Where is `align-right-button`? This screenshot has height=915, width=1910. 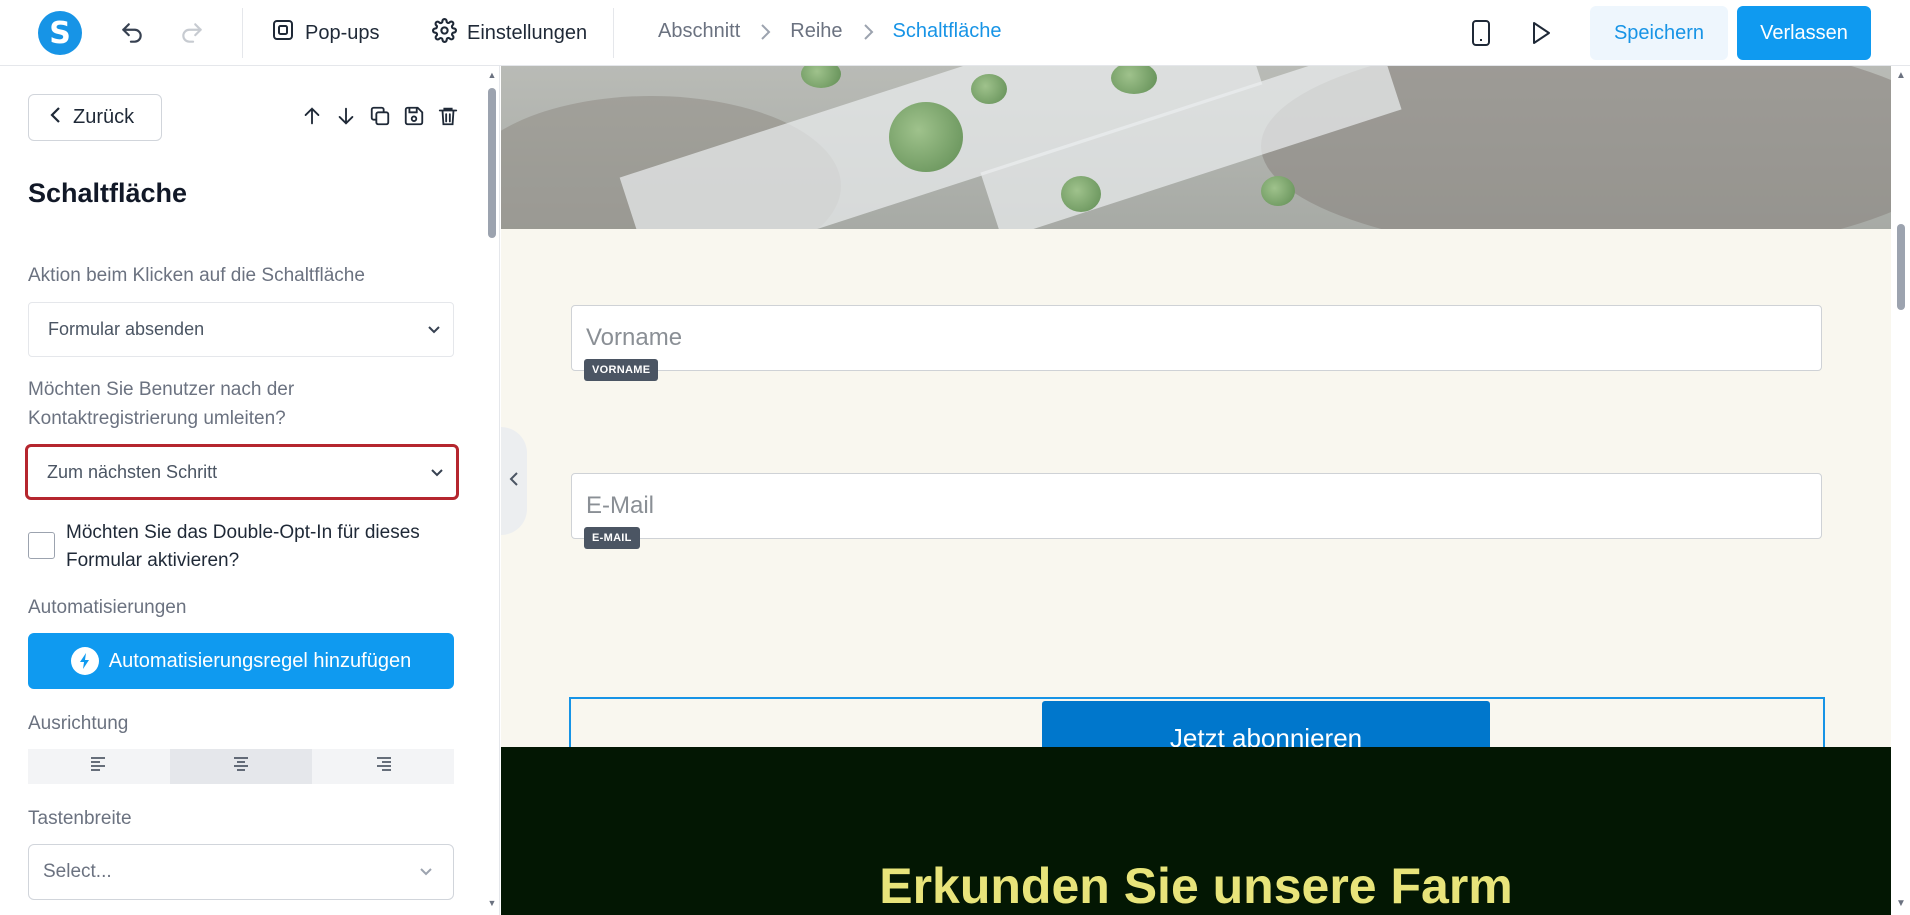
align-right-button is located at coordinates (383, 766).